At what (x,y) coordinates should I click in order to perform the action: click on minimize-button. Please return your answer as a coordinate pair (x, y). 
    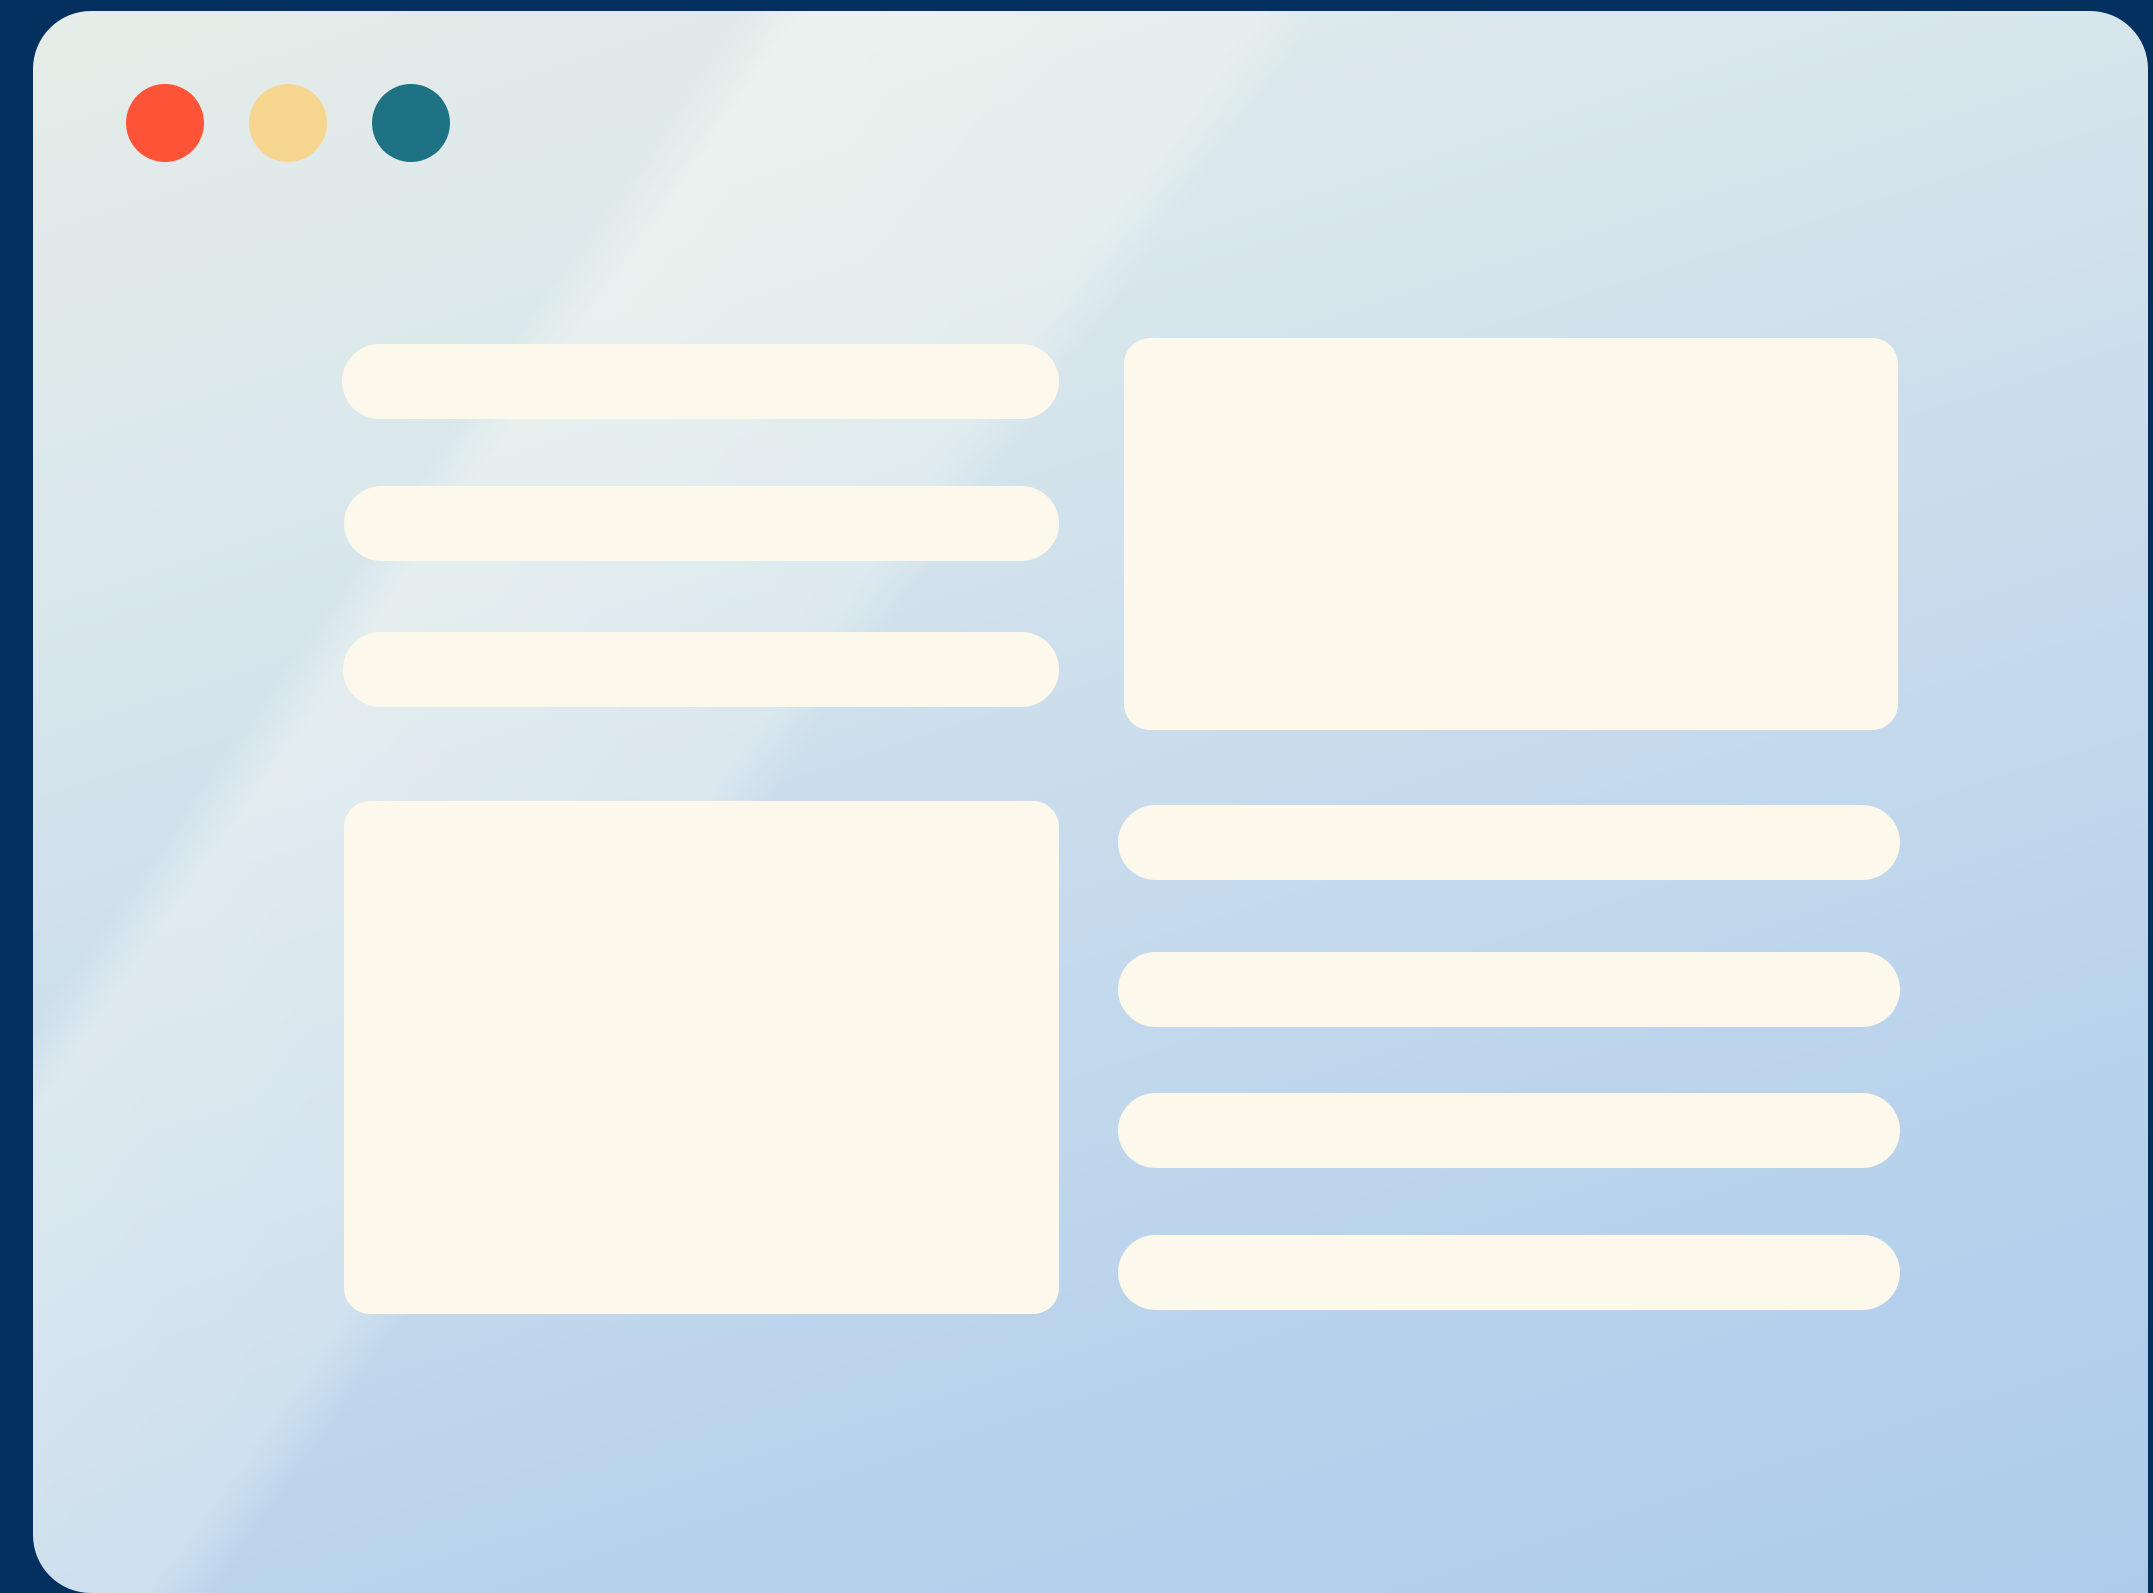
    Looking at the image, I should click on (288, 123).